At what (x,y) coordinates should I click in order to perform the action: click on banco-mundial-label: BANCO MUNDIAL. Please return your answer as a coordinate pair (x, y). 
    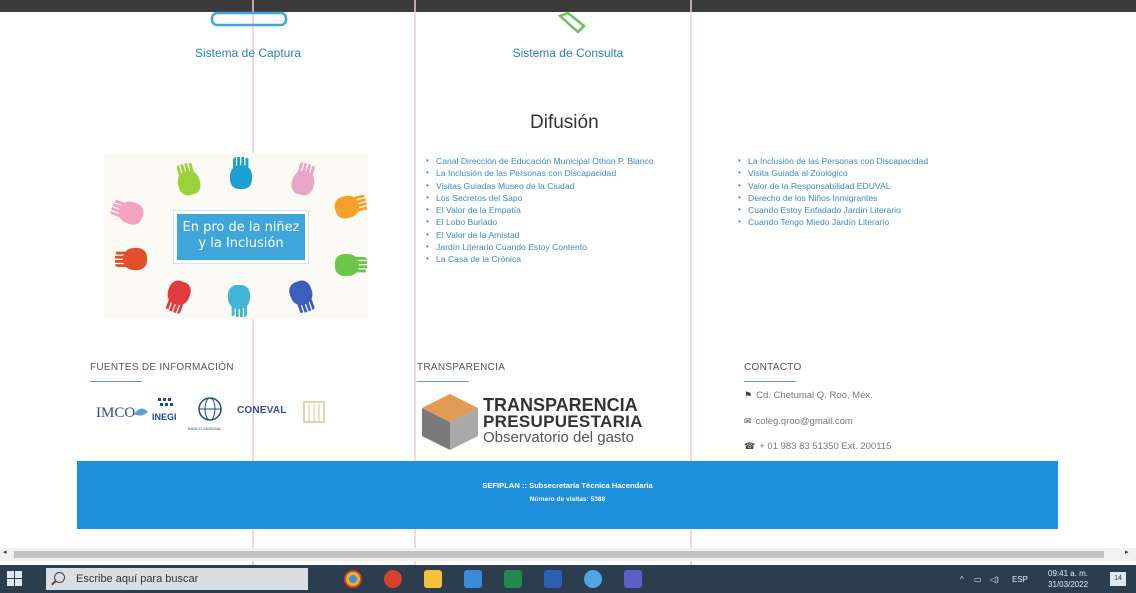
    Looking at the image, I should click on (205, 428).